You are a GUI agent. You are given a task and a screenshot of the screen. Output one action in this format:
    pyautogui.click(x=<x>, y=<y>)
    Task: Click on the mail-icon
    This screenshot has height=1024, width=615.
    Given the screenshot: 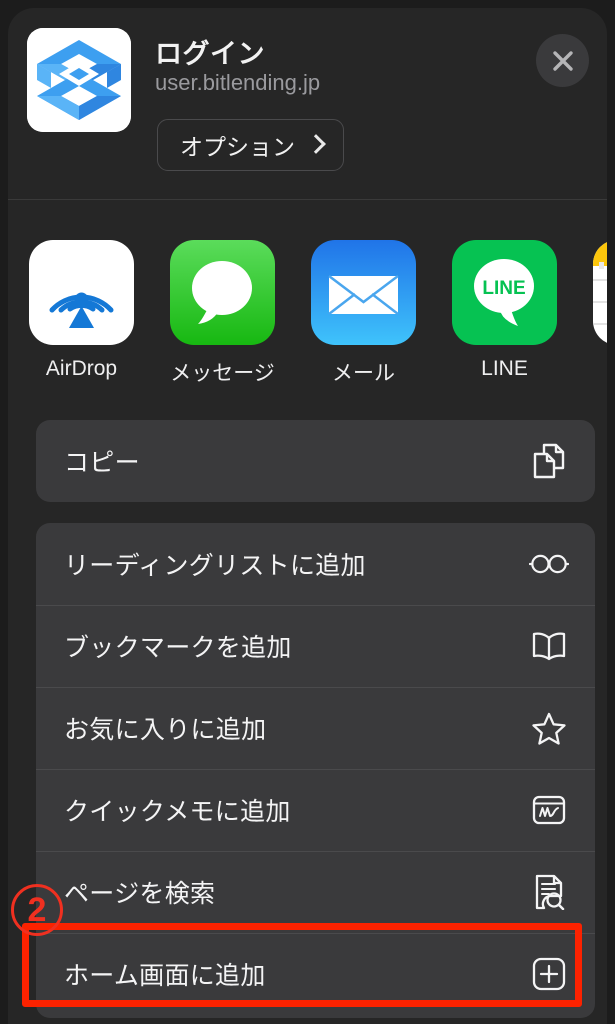 What is the action you would take?
    pyautogui.click(x=363, y=292)
    